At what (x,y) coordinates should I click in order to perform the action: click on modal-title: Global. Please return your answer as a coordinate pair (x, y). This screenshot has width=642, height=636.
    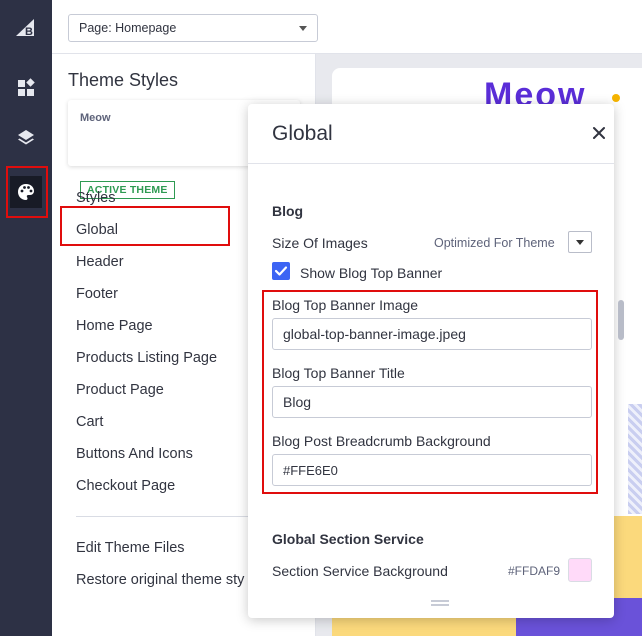
    Looking at the image, I should click on (302, 133).